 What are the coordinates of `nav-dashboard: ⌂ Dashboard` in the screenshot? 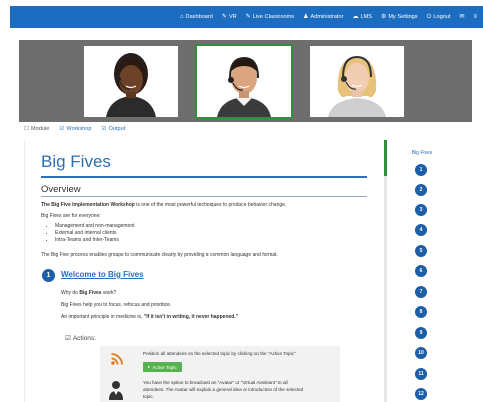 It's located at (196, 17).